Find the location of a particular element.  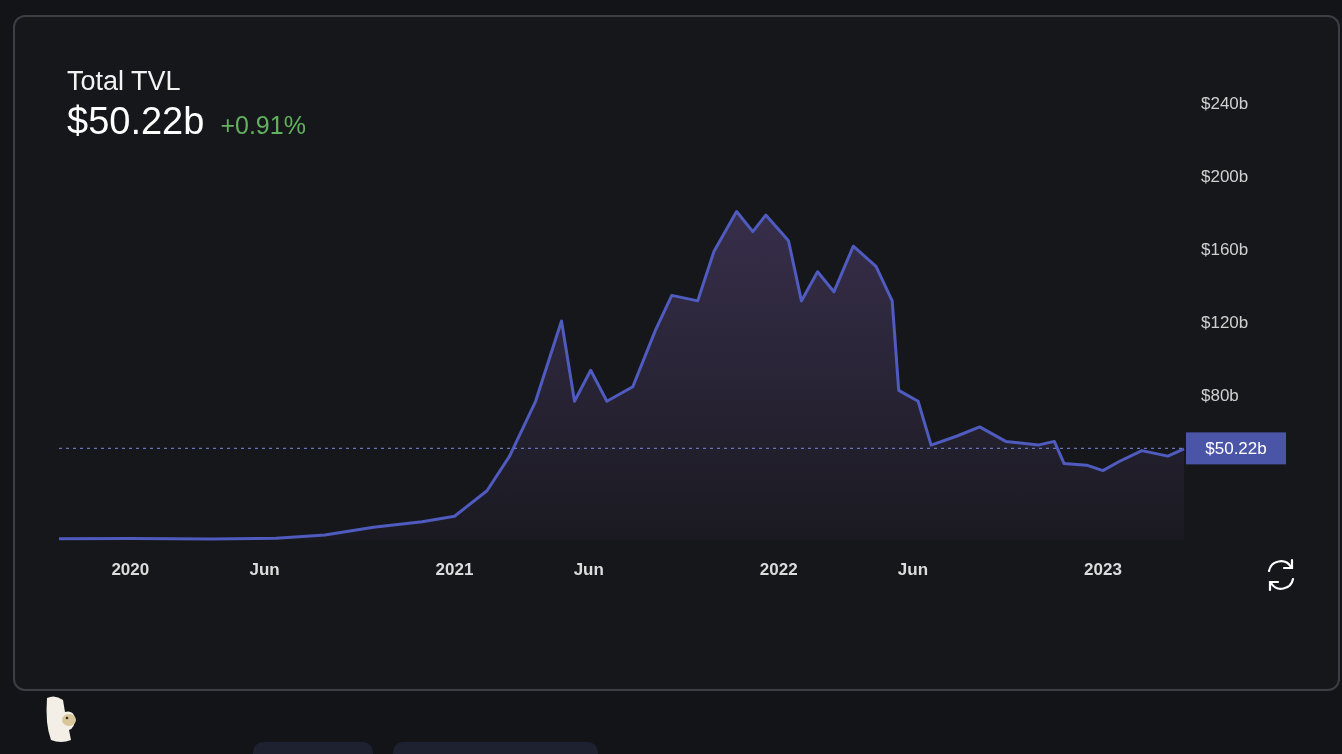

x-axis-label: 2022 is located at coordinates (778, 569).